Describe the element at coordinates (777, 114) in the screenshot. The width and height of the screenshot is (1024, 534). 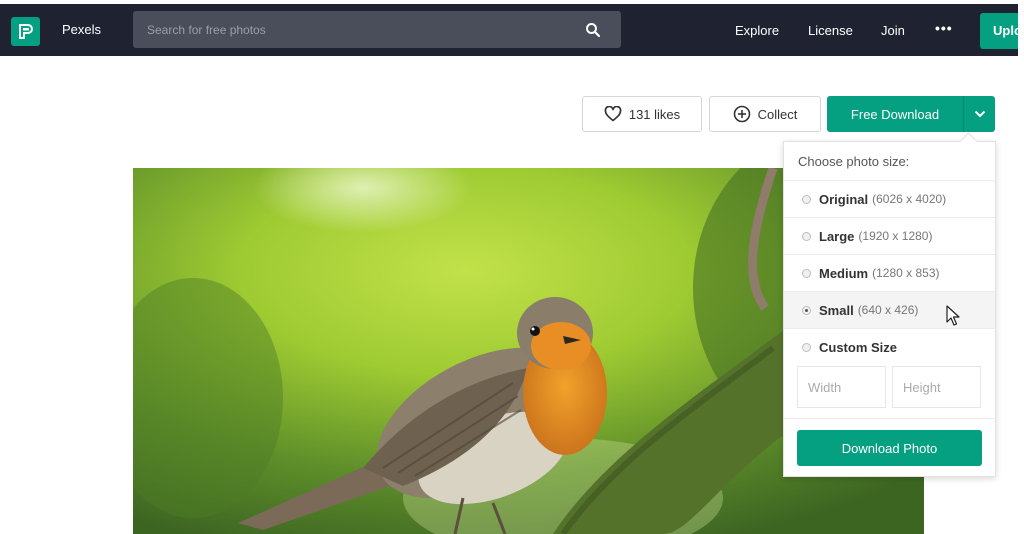
I see `collect-label: Collect` at that location.